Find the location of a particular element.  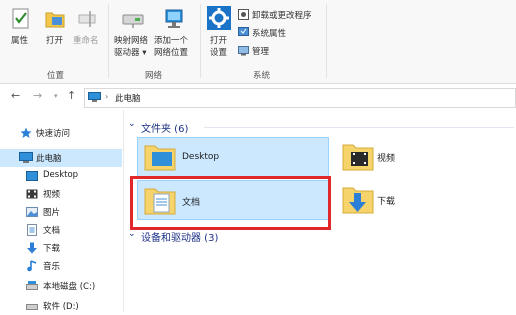

nav-item-pictures: 图片 is located at coordinates (61, 212).